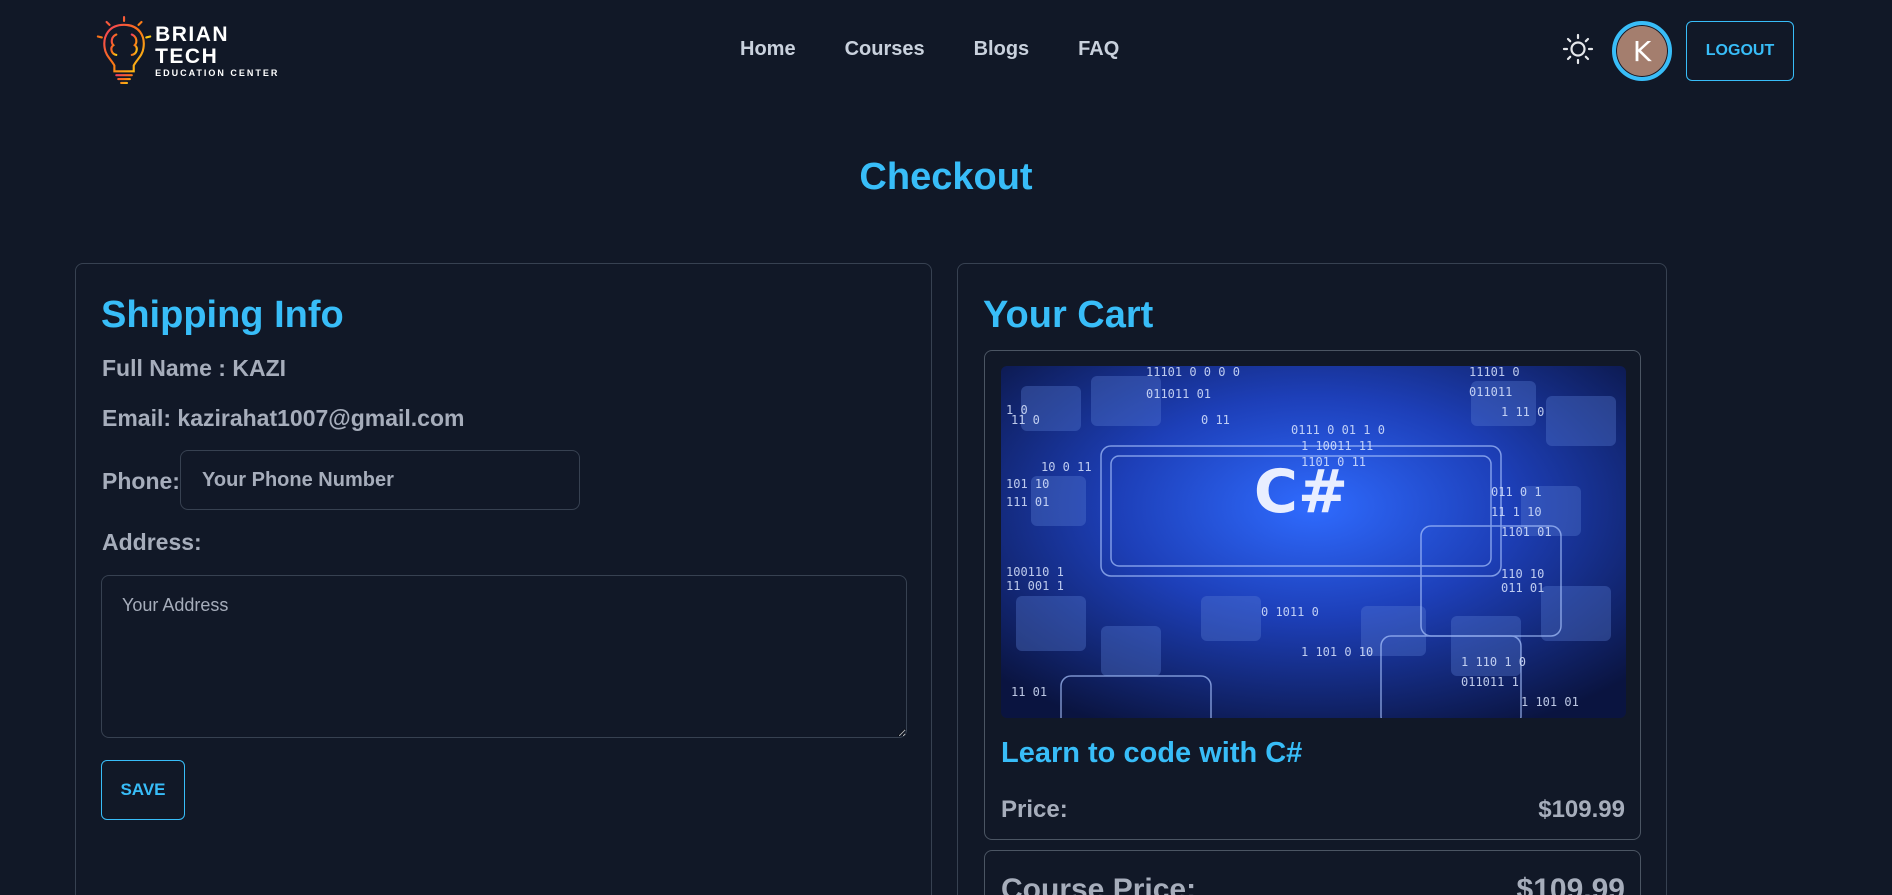  I want to click on svg-text: 011 0 1, so click(1516, 492).